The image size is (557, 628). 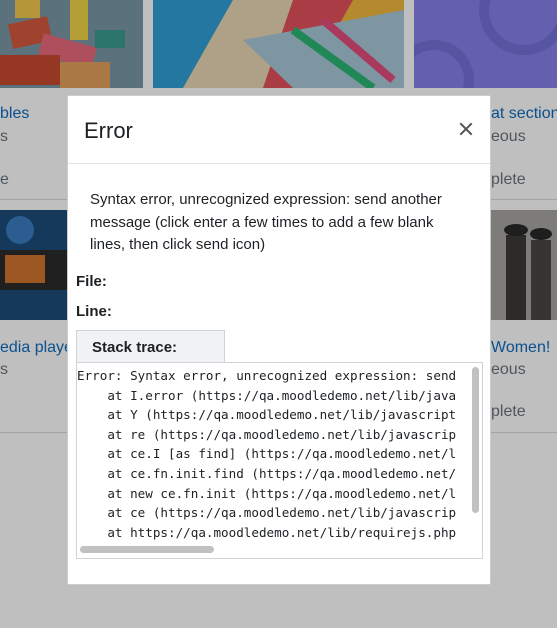 What do you see at coordinates (147, 549) in the screenshot?
I see `horizontal-scrollbar` at bounding box center [147, 549].